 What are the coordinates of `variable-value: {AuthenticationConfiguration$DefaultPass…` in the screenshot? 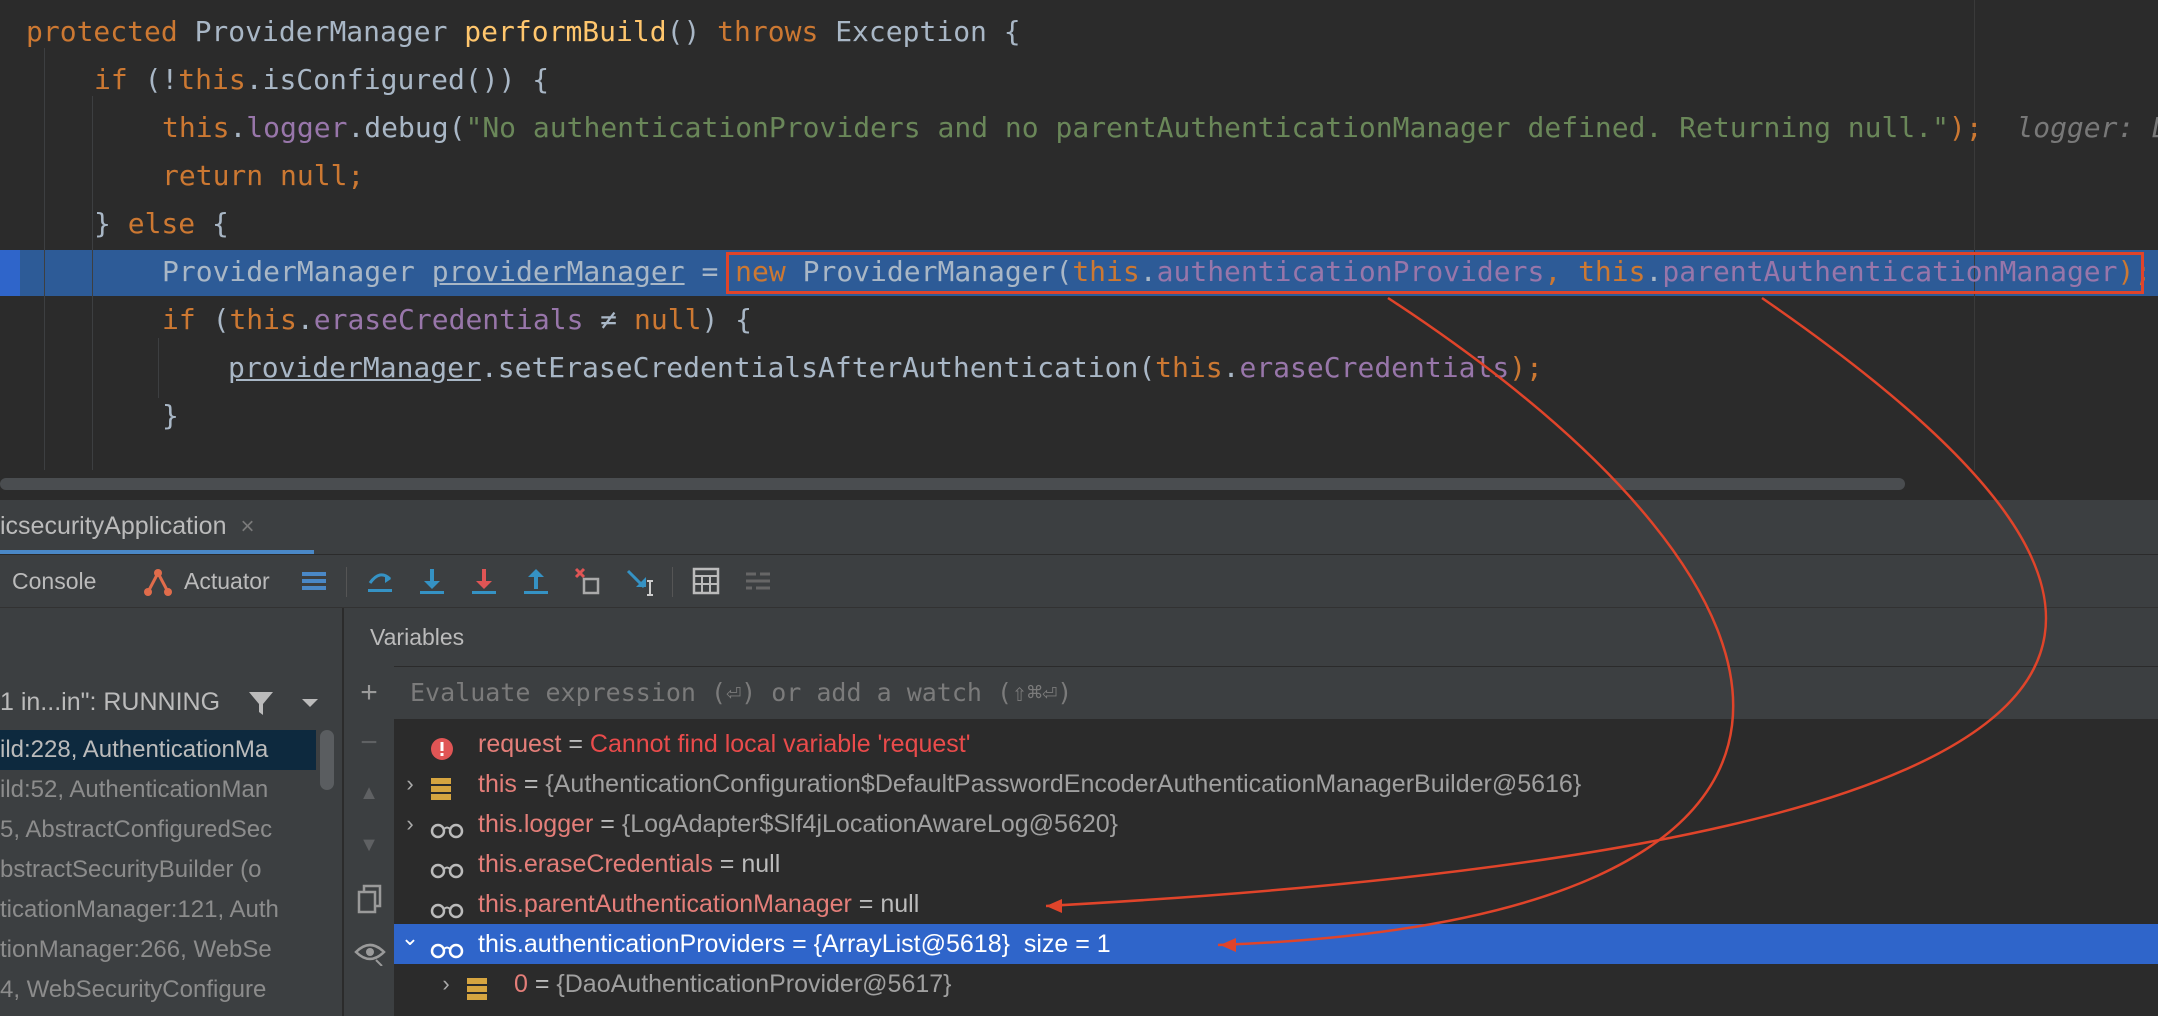 It's located at (1063, 784).